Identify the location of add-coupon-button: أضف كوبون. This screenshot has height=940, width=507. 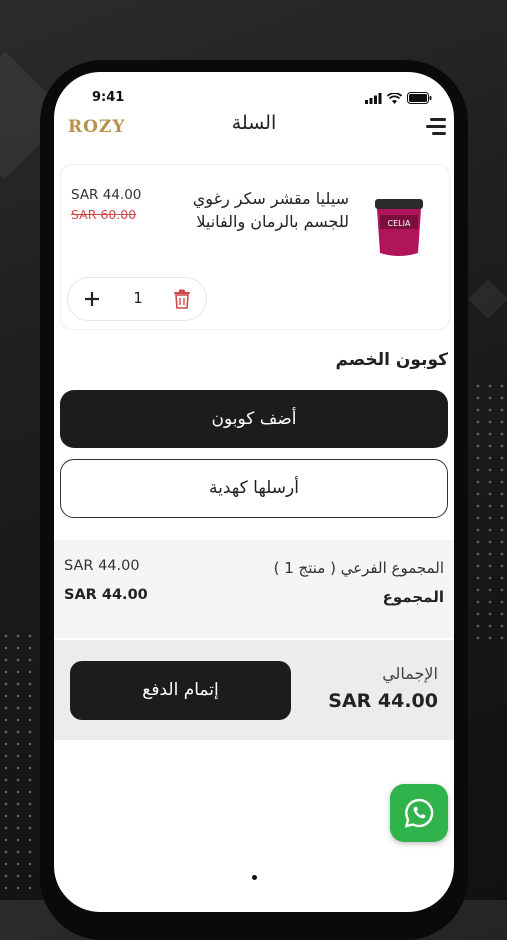
(254, 419).